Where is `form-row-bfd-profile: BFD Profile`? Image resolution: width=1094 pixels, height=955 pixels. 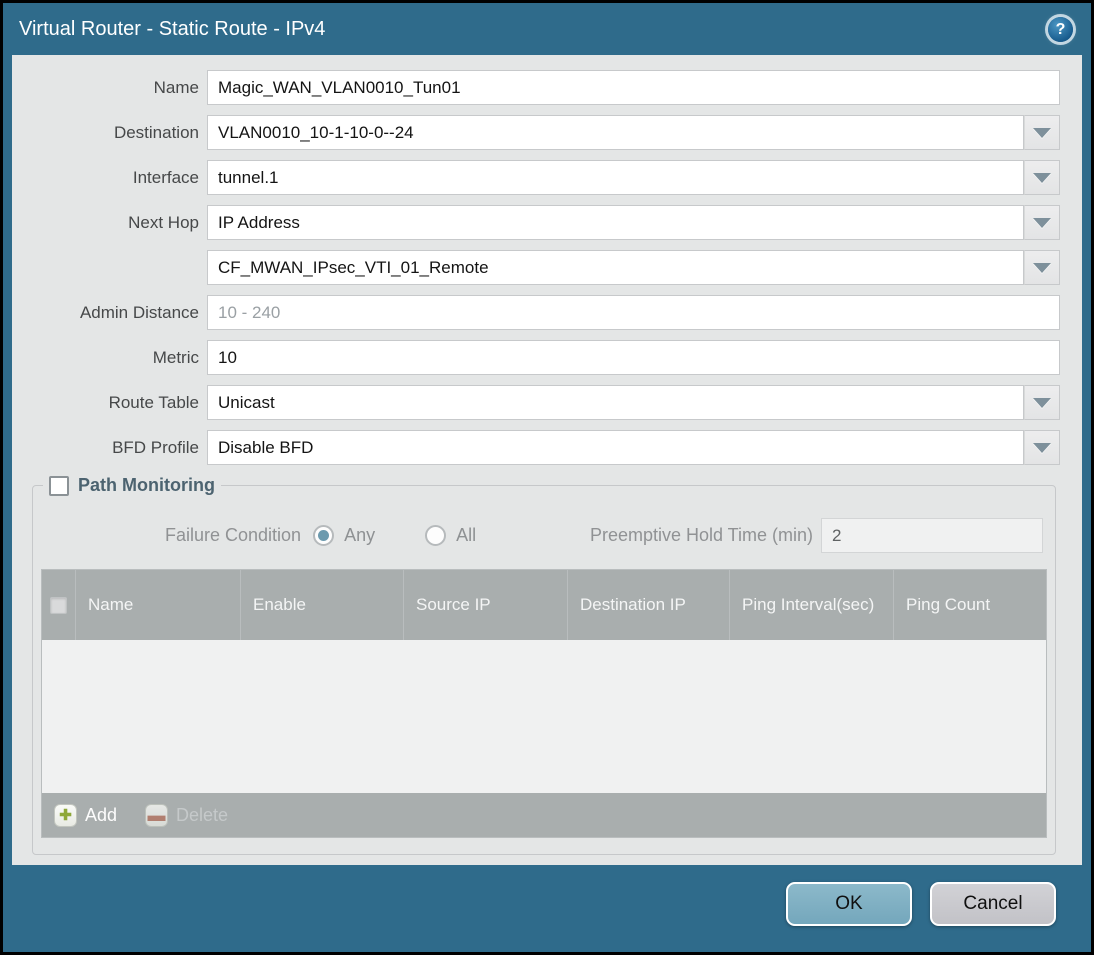
form-row-bfd-profile: BFD Profile is located at coordinates (536, 447).